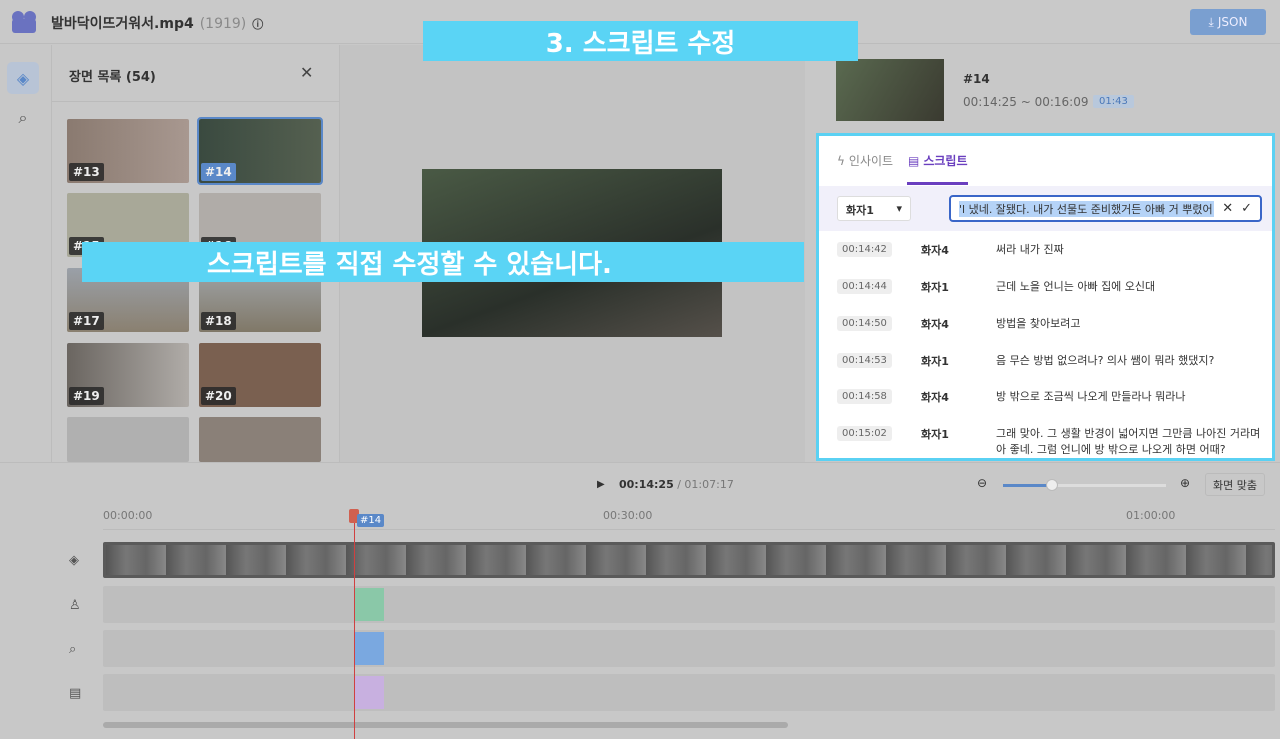 The image size is (1280, 739). I want to click on tick-label: 01:00:00, so click(1151, 515).